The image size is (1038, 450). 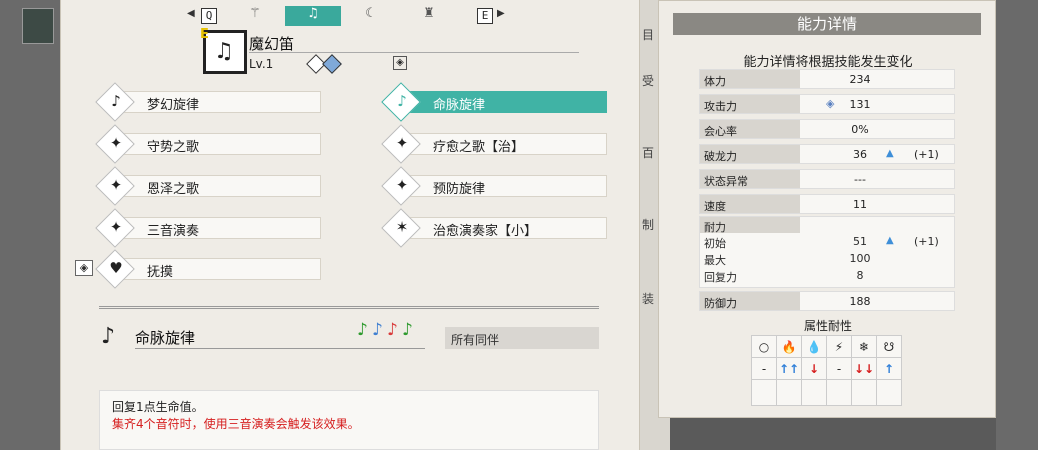 What do you see at coordinates (208, 269) in the screenshot?
I see `skill-pet: ♥ 抚摸` at bounding box center [208, 269].